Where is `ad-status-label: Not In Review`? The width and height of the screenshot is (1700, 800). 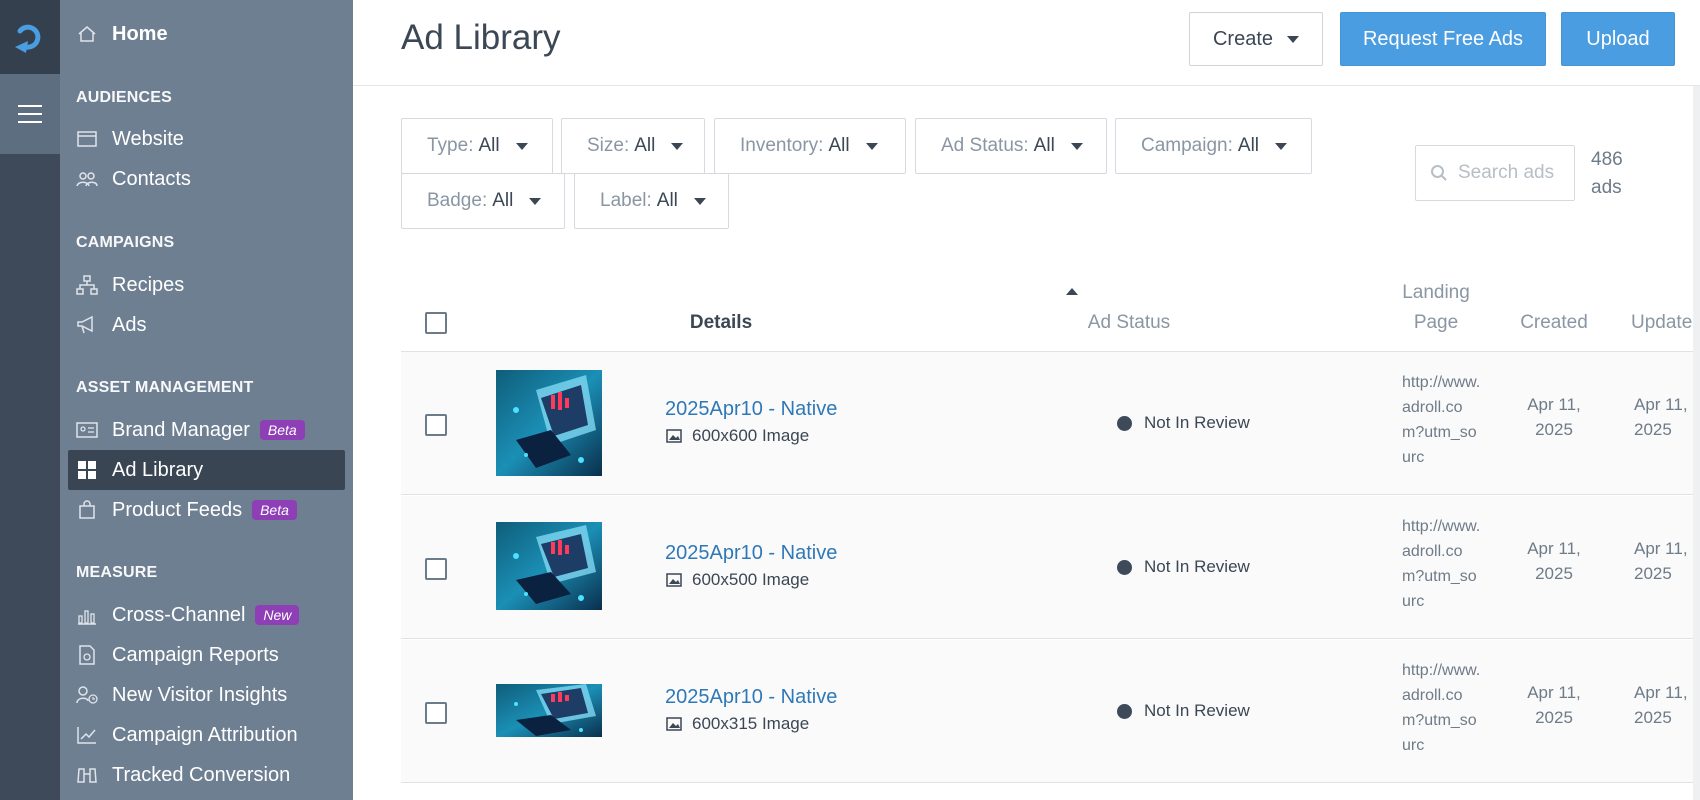 ad-status-label: Not In Review is located at coordinates (1197, 566).